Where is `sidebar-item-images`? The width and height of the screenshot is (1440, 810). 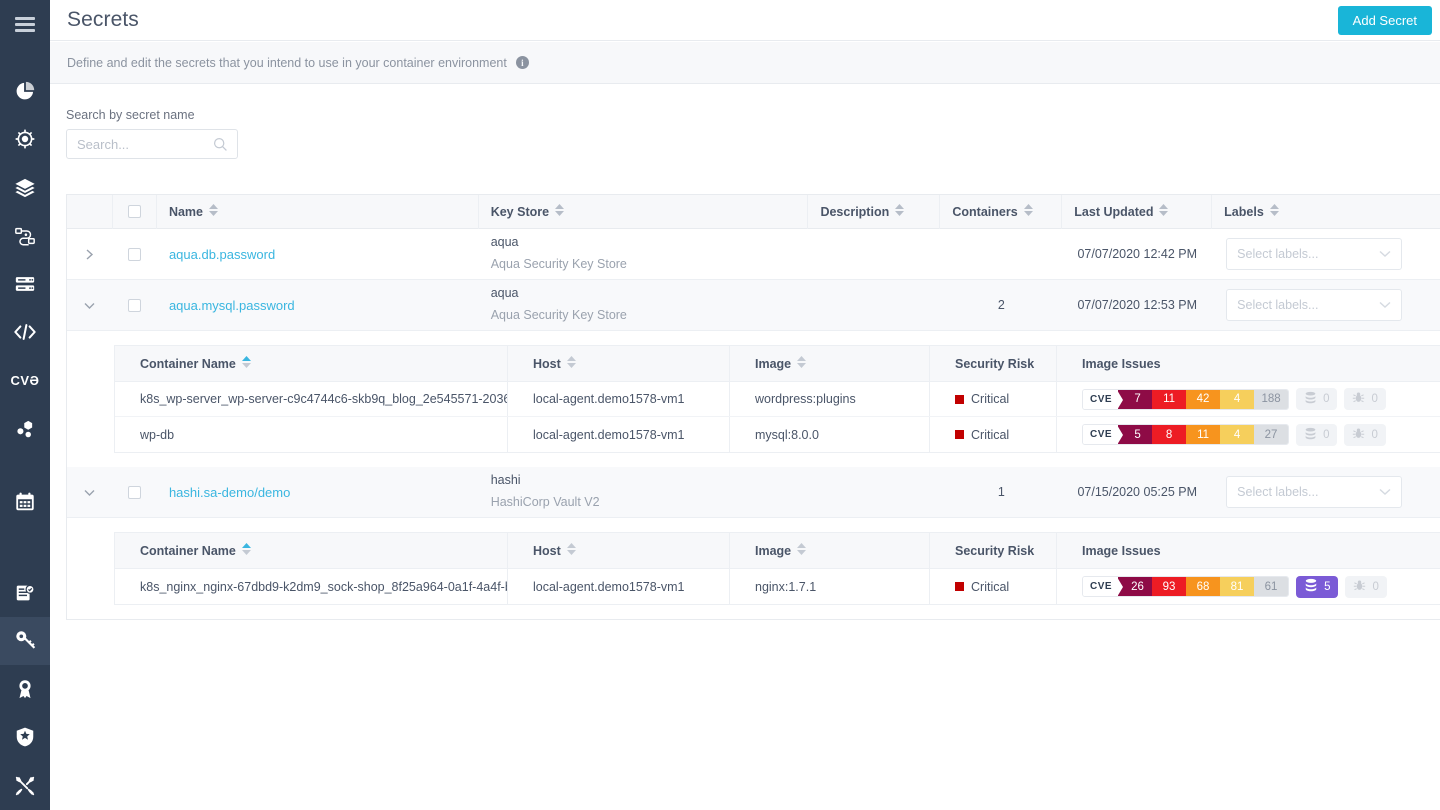 sidebar-item-images is located at coordinates (25, 187).